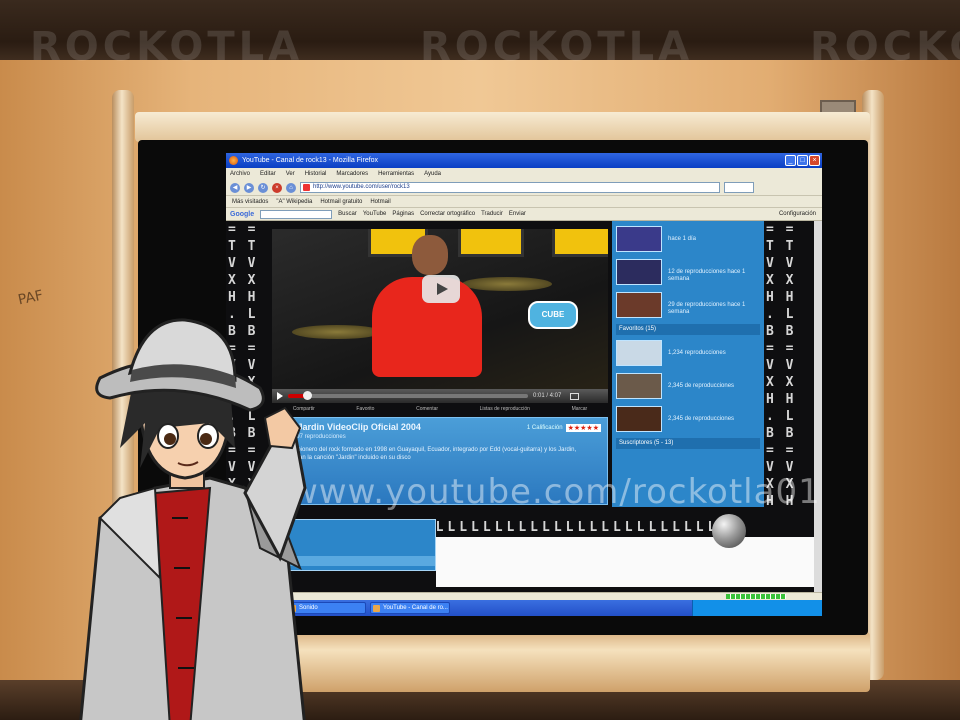 Image resolution: width=960 pixels, height=720 pixels. Describe the element at coordinates (547, 396) in the screenshot. I see `video-time: 0:01 / 4:07` at that location.